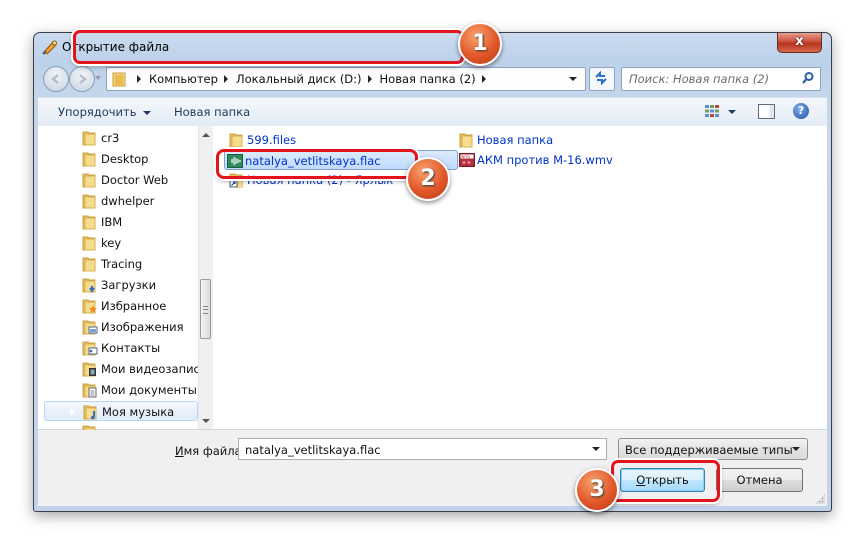  What do you see at coordinates (206, 421) in the screenshot?
I see `scroll-down-icon` at bounding box center [206, 421].